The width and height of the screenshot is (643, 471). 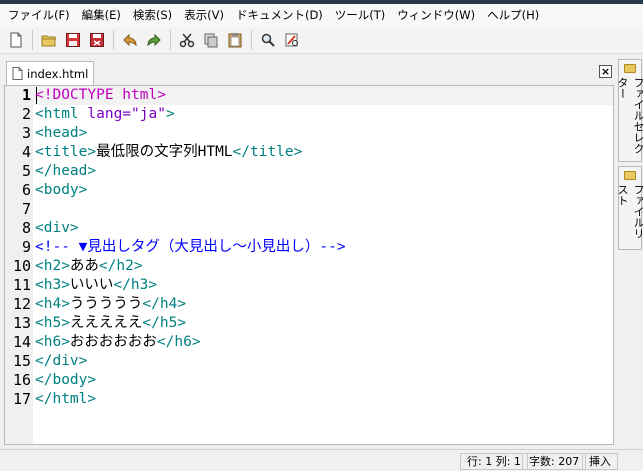 I want to click on code-line: </body>, so click(x=65, y=380).